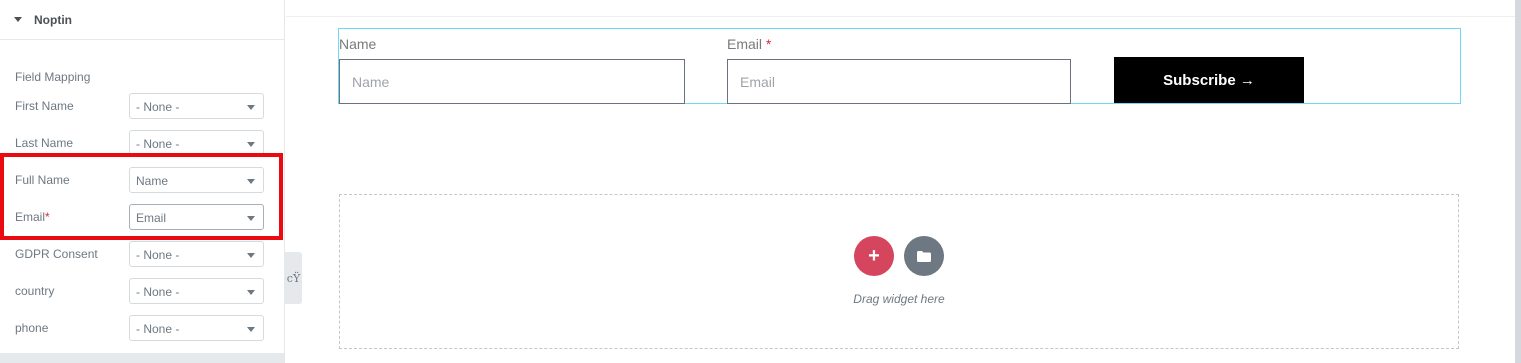 Image resolution: width=1521 pixels, height=363 pixels. Describe the element at coordinates (142, 358) in the screenshot. I see `panel-footer-bar` at that location.